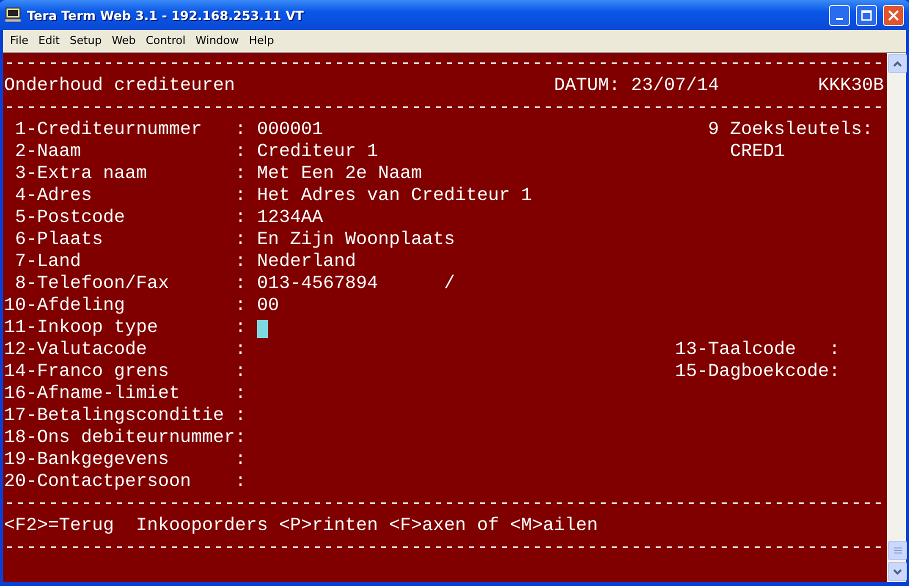  I want to click on maximize-button, so click(866, 15).